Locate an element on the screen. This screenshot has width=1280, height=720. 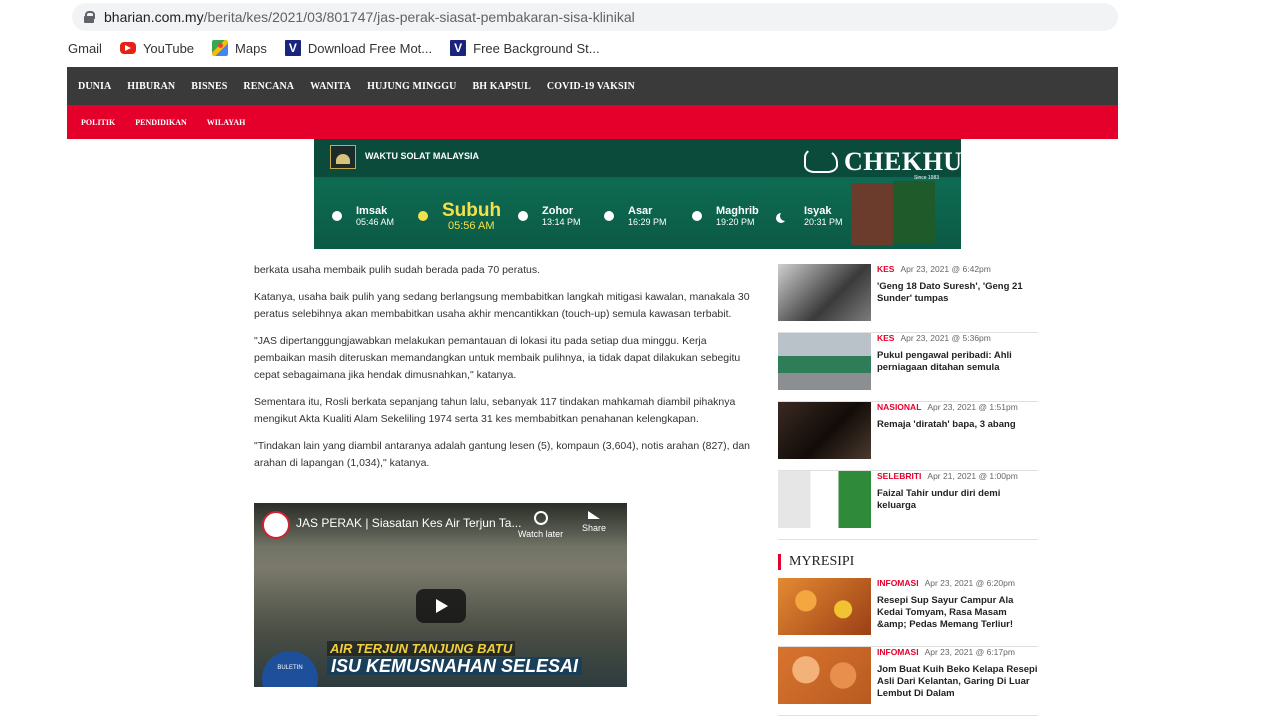
prayer-time: 05:56 AM is located at coordinates (471, 226).